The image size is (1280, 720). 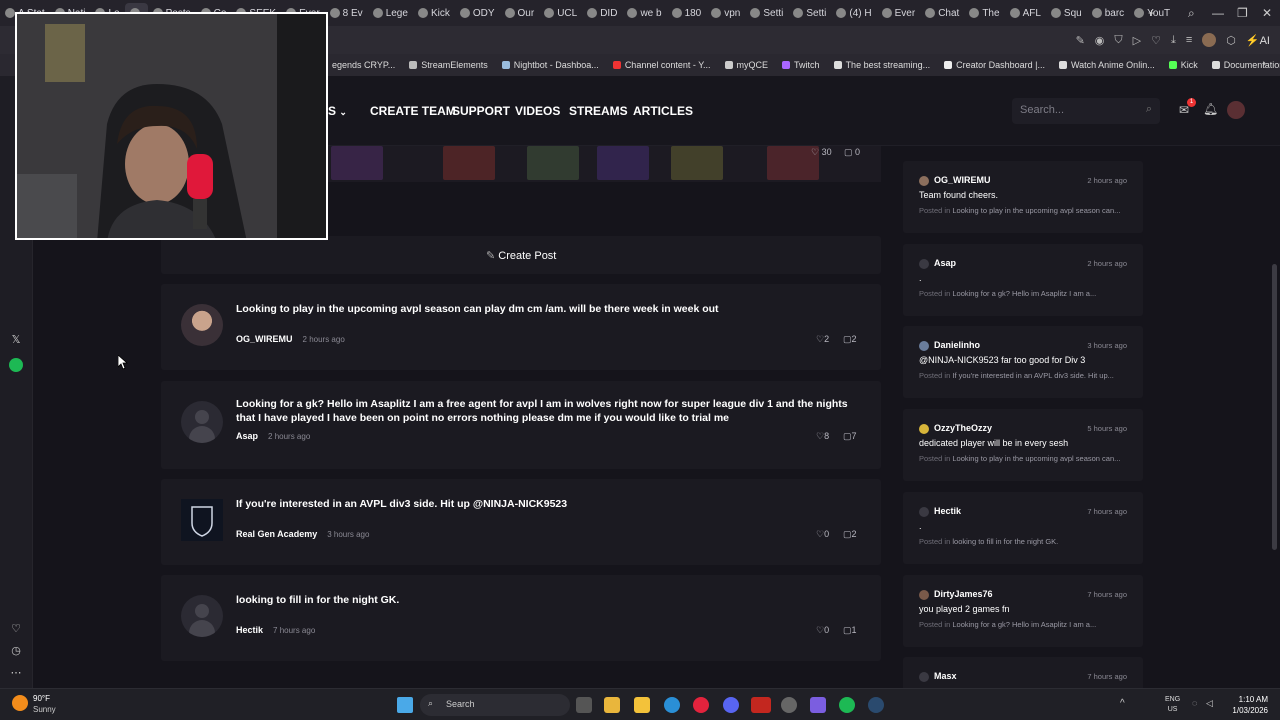 I want to click on clock: 1:10 AM 1/03/2026, so click(x=1246, y=705).